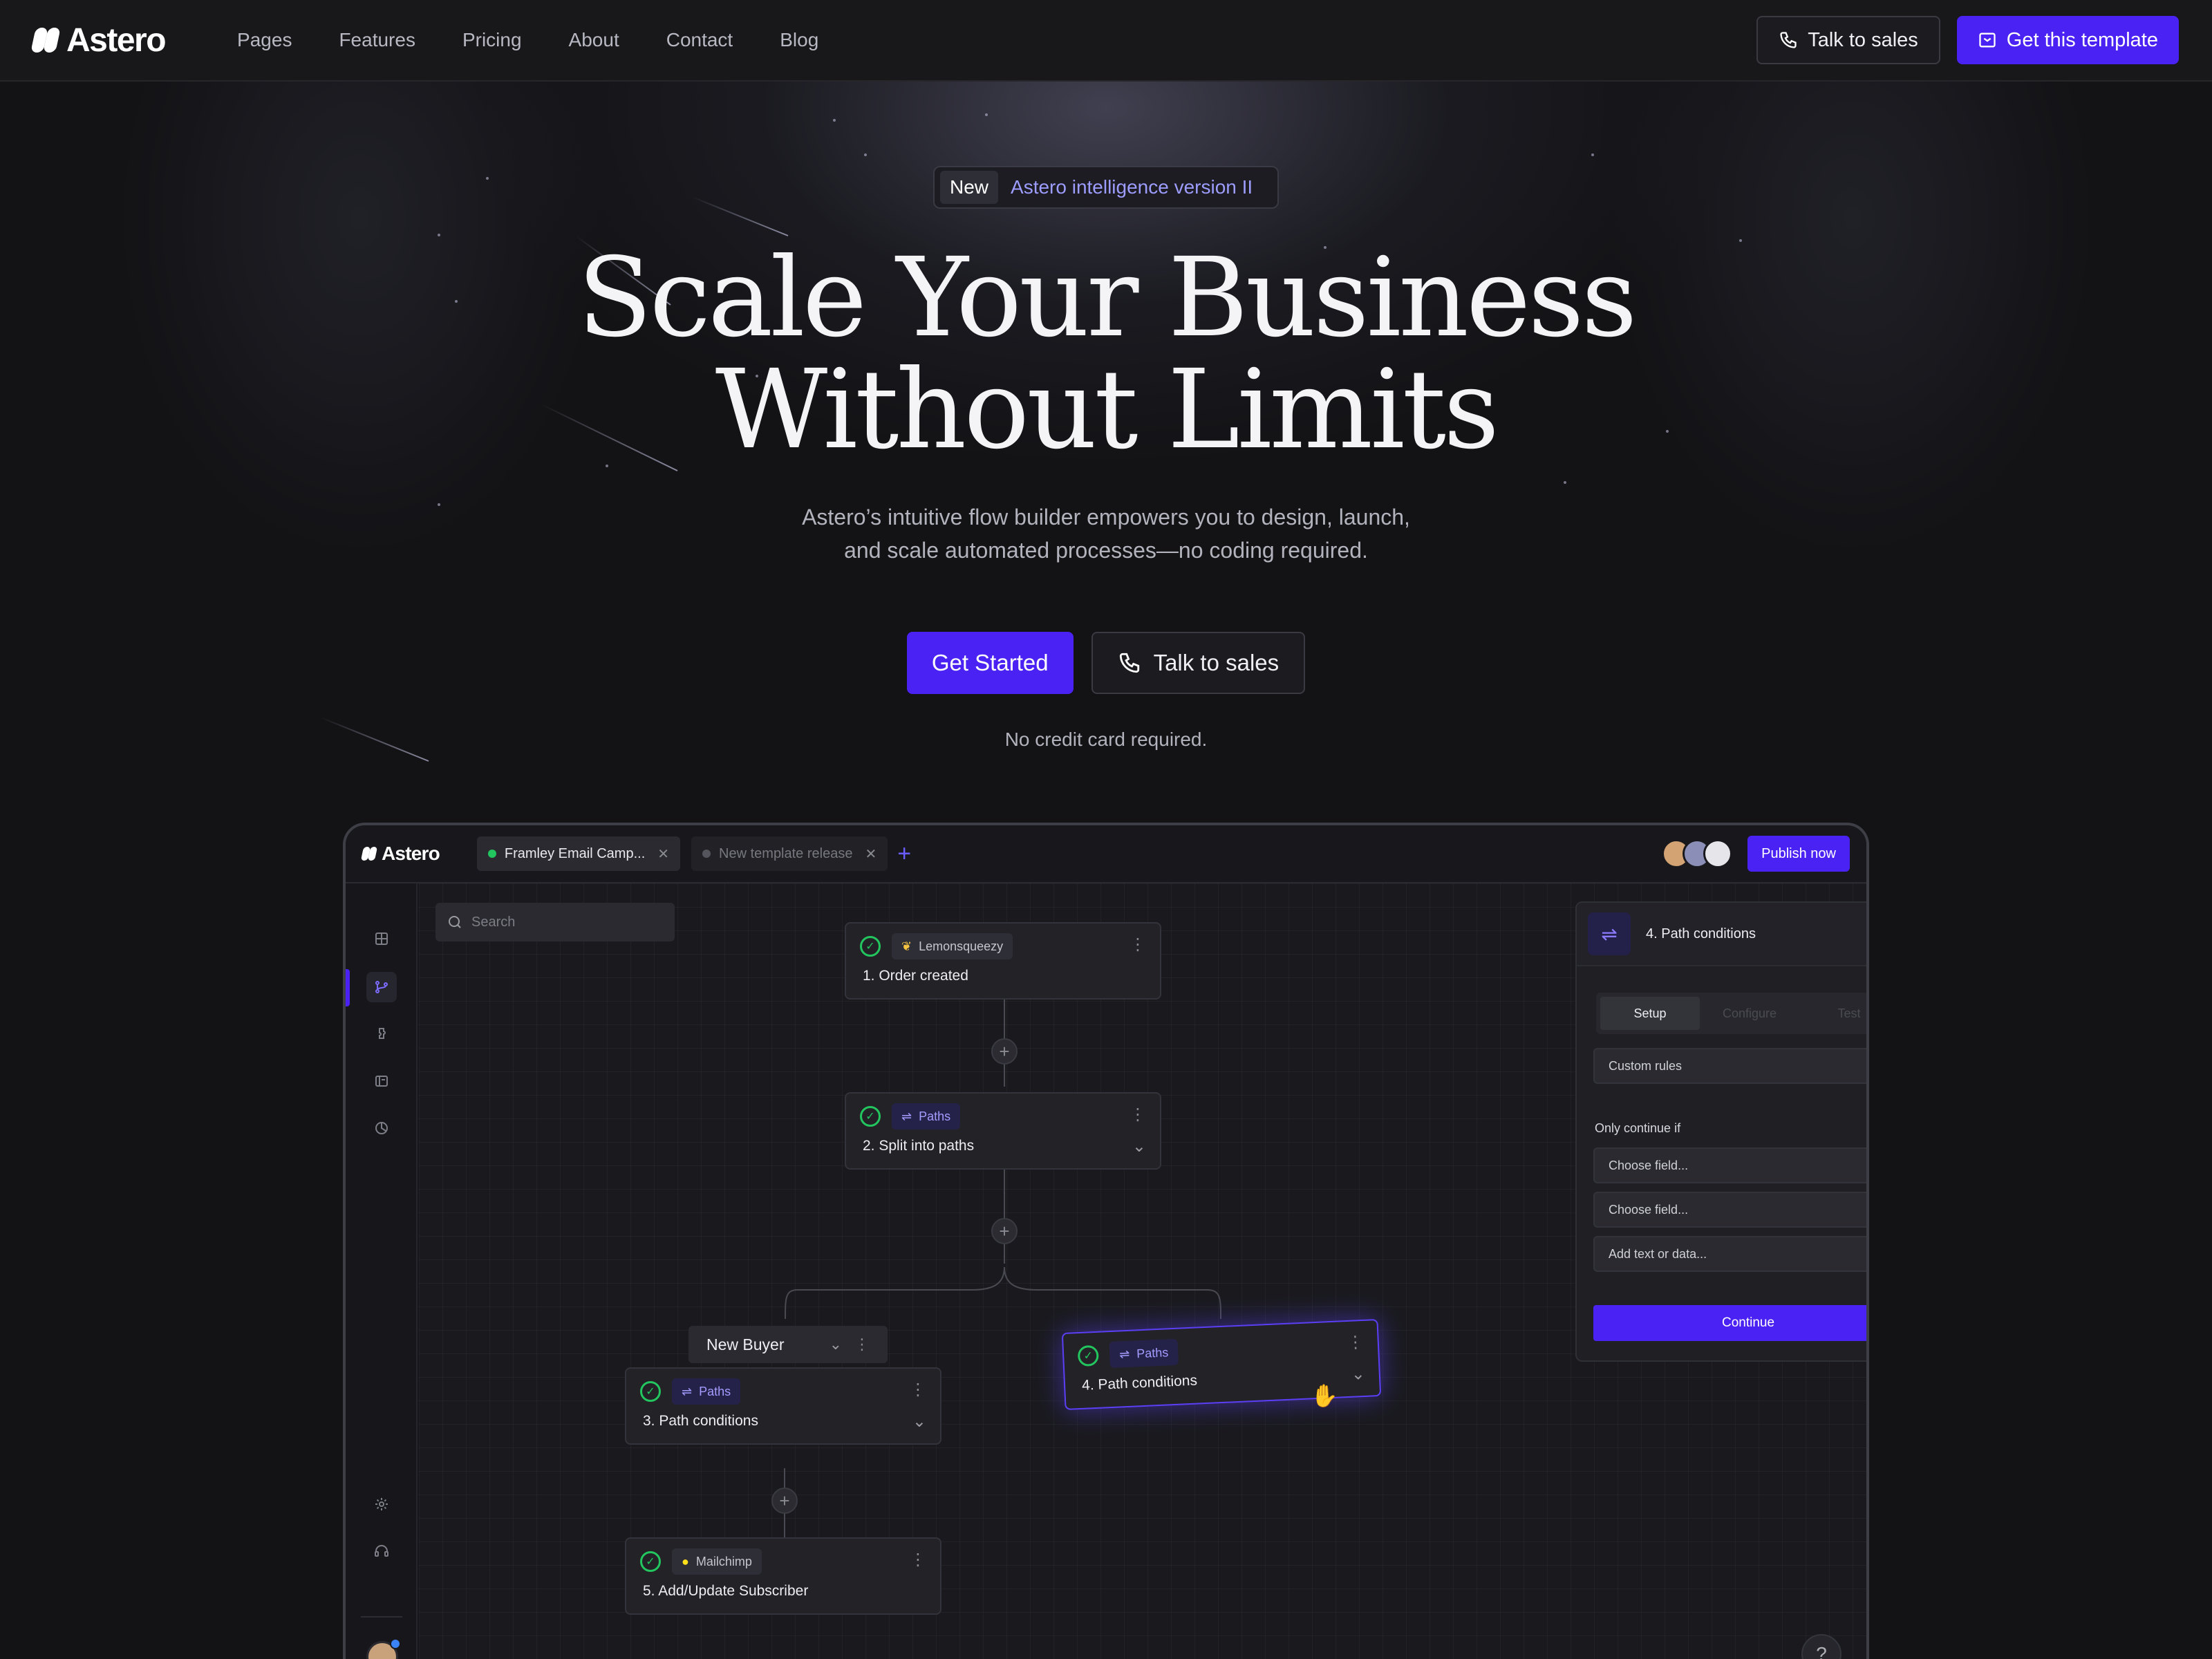  I want to click on talk-to-sales-button: Talk to sales, so click(1848, 40).